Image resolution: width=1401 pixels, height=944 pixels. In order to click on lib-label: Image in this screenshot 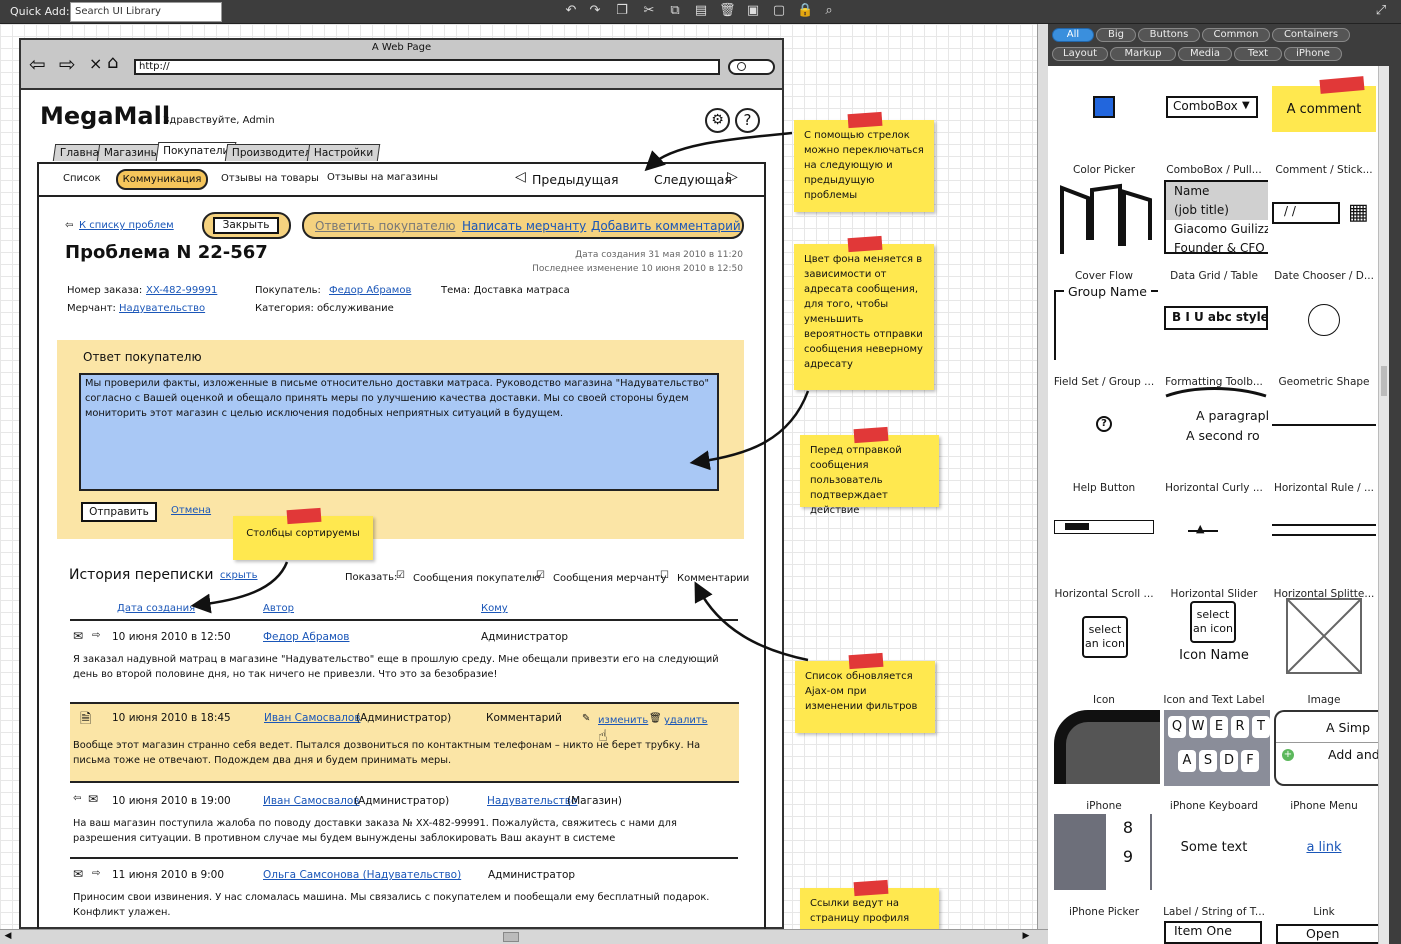, I will do `click(1324, 700)`.